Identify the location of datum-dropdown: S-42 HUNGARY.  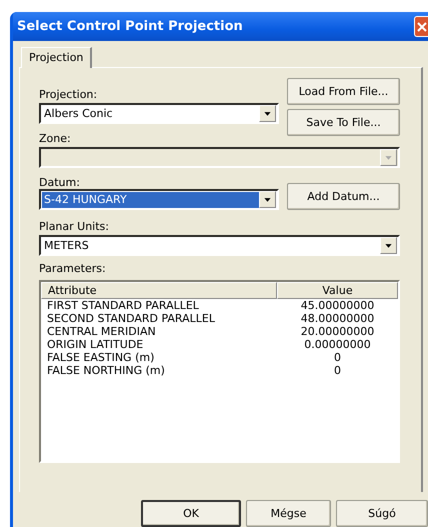
(159, 199).